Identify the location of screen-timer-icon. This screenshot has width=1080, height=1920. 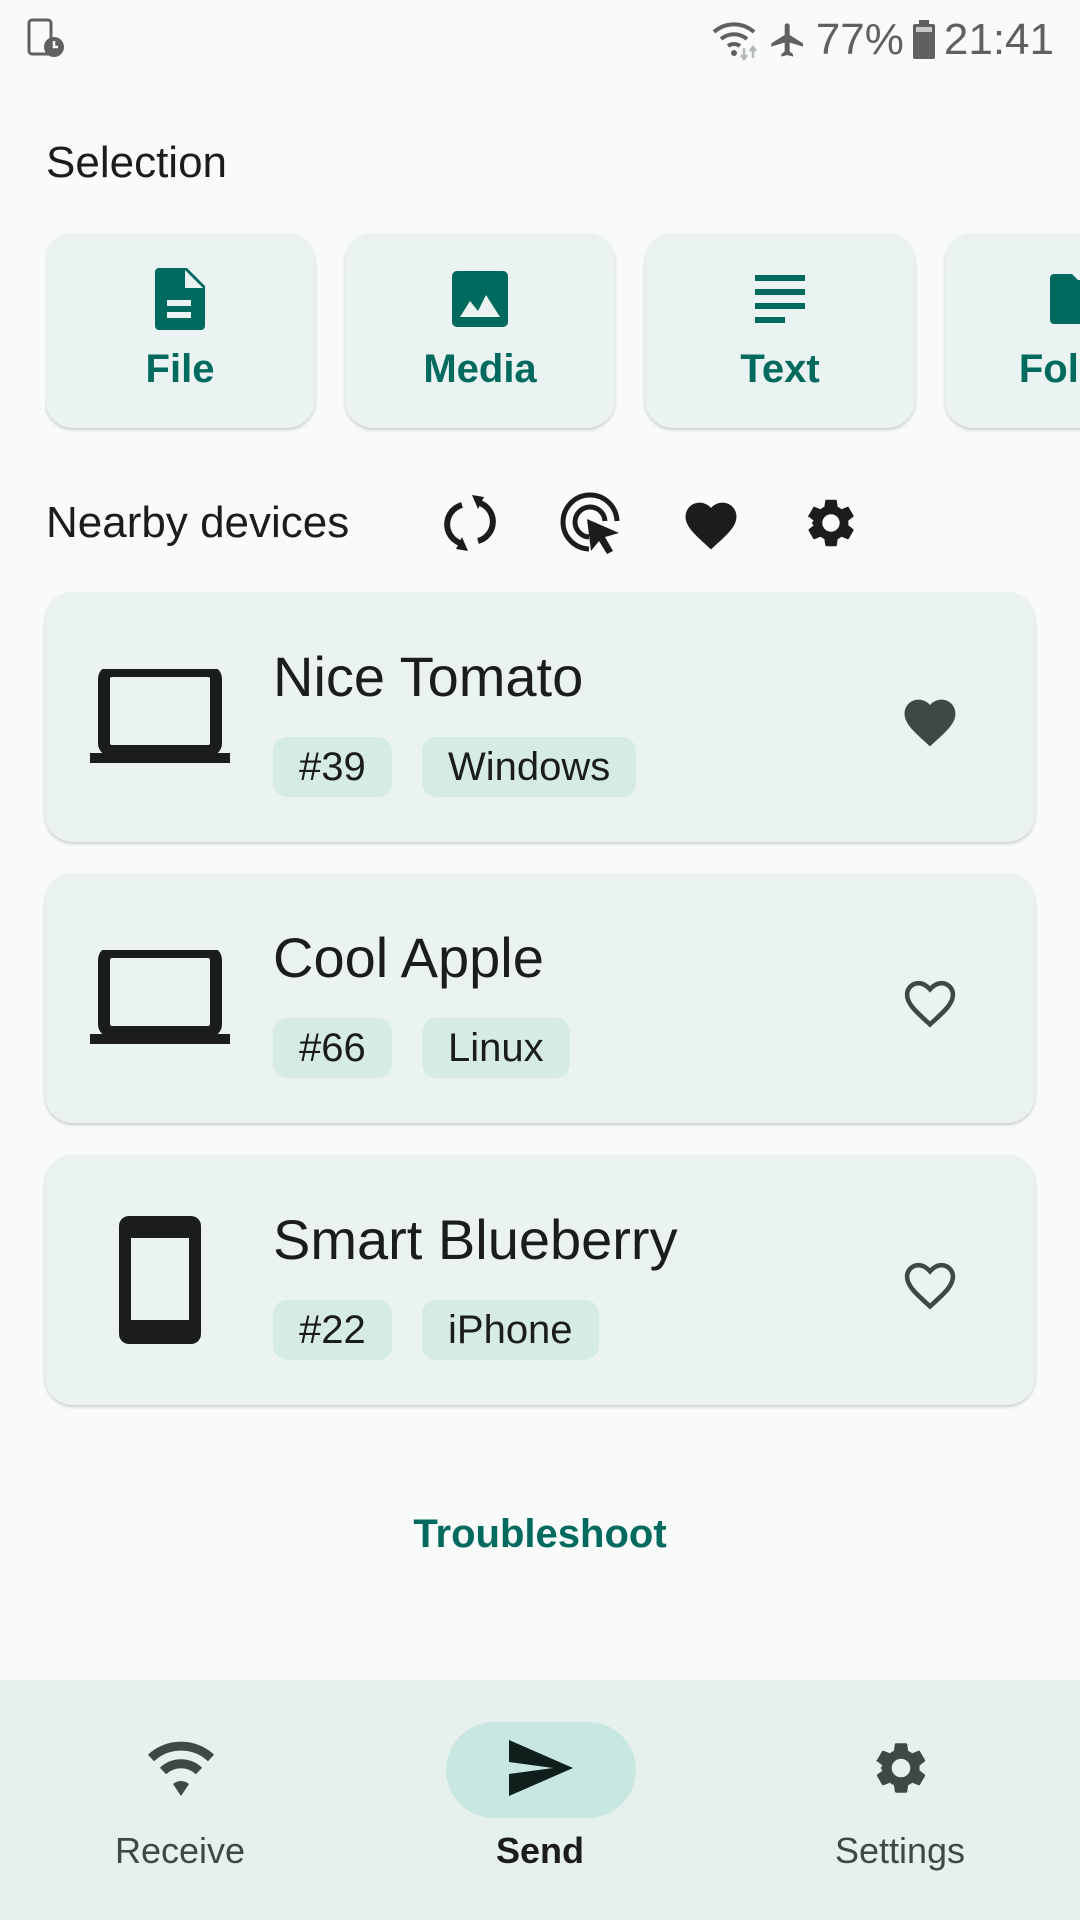
(46, 38).